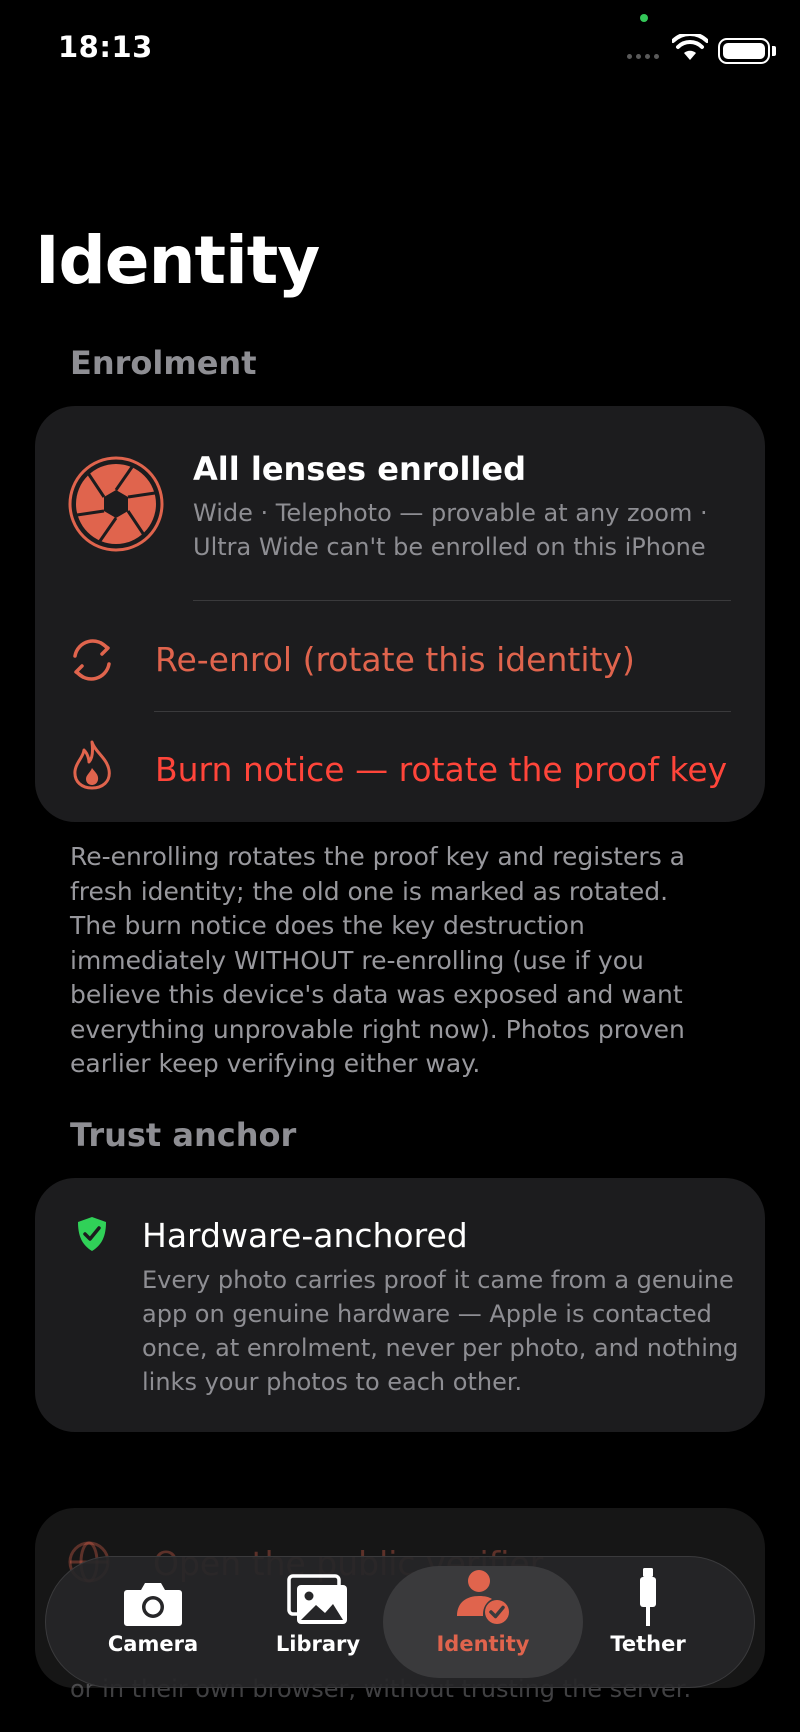  Describe the element at coordinates (462, 600) in the screenshot. I see `divider` at that location.